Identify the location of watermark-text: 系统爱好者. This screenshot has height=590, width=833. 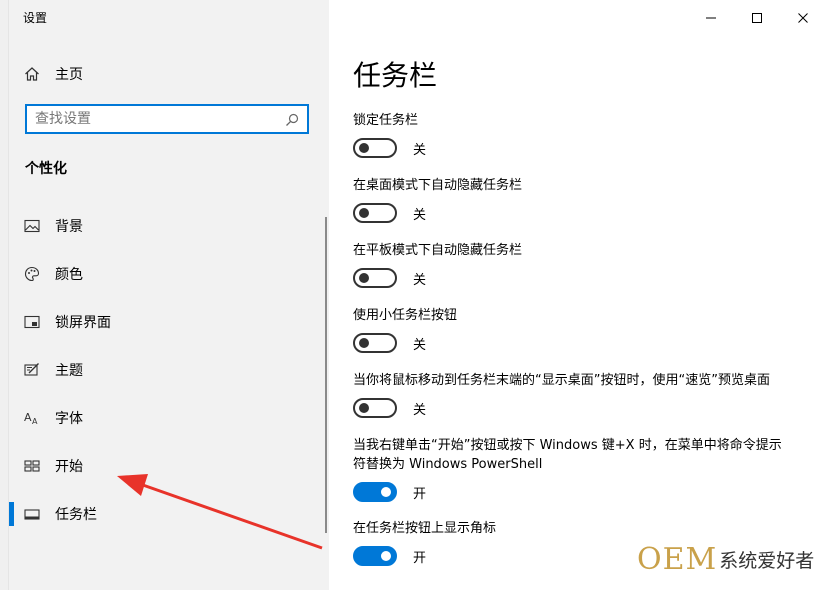
(767, 560).